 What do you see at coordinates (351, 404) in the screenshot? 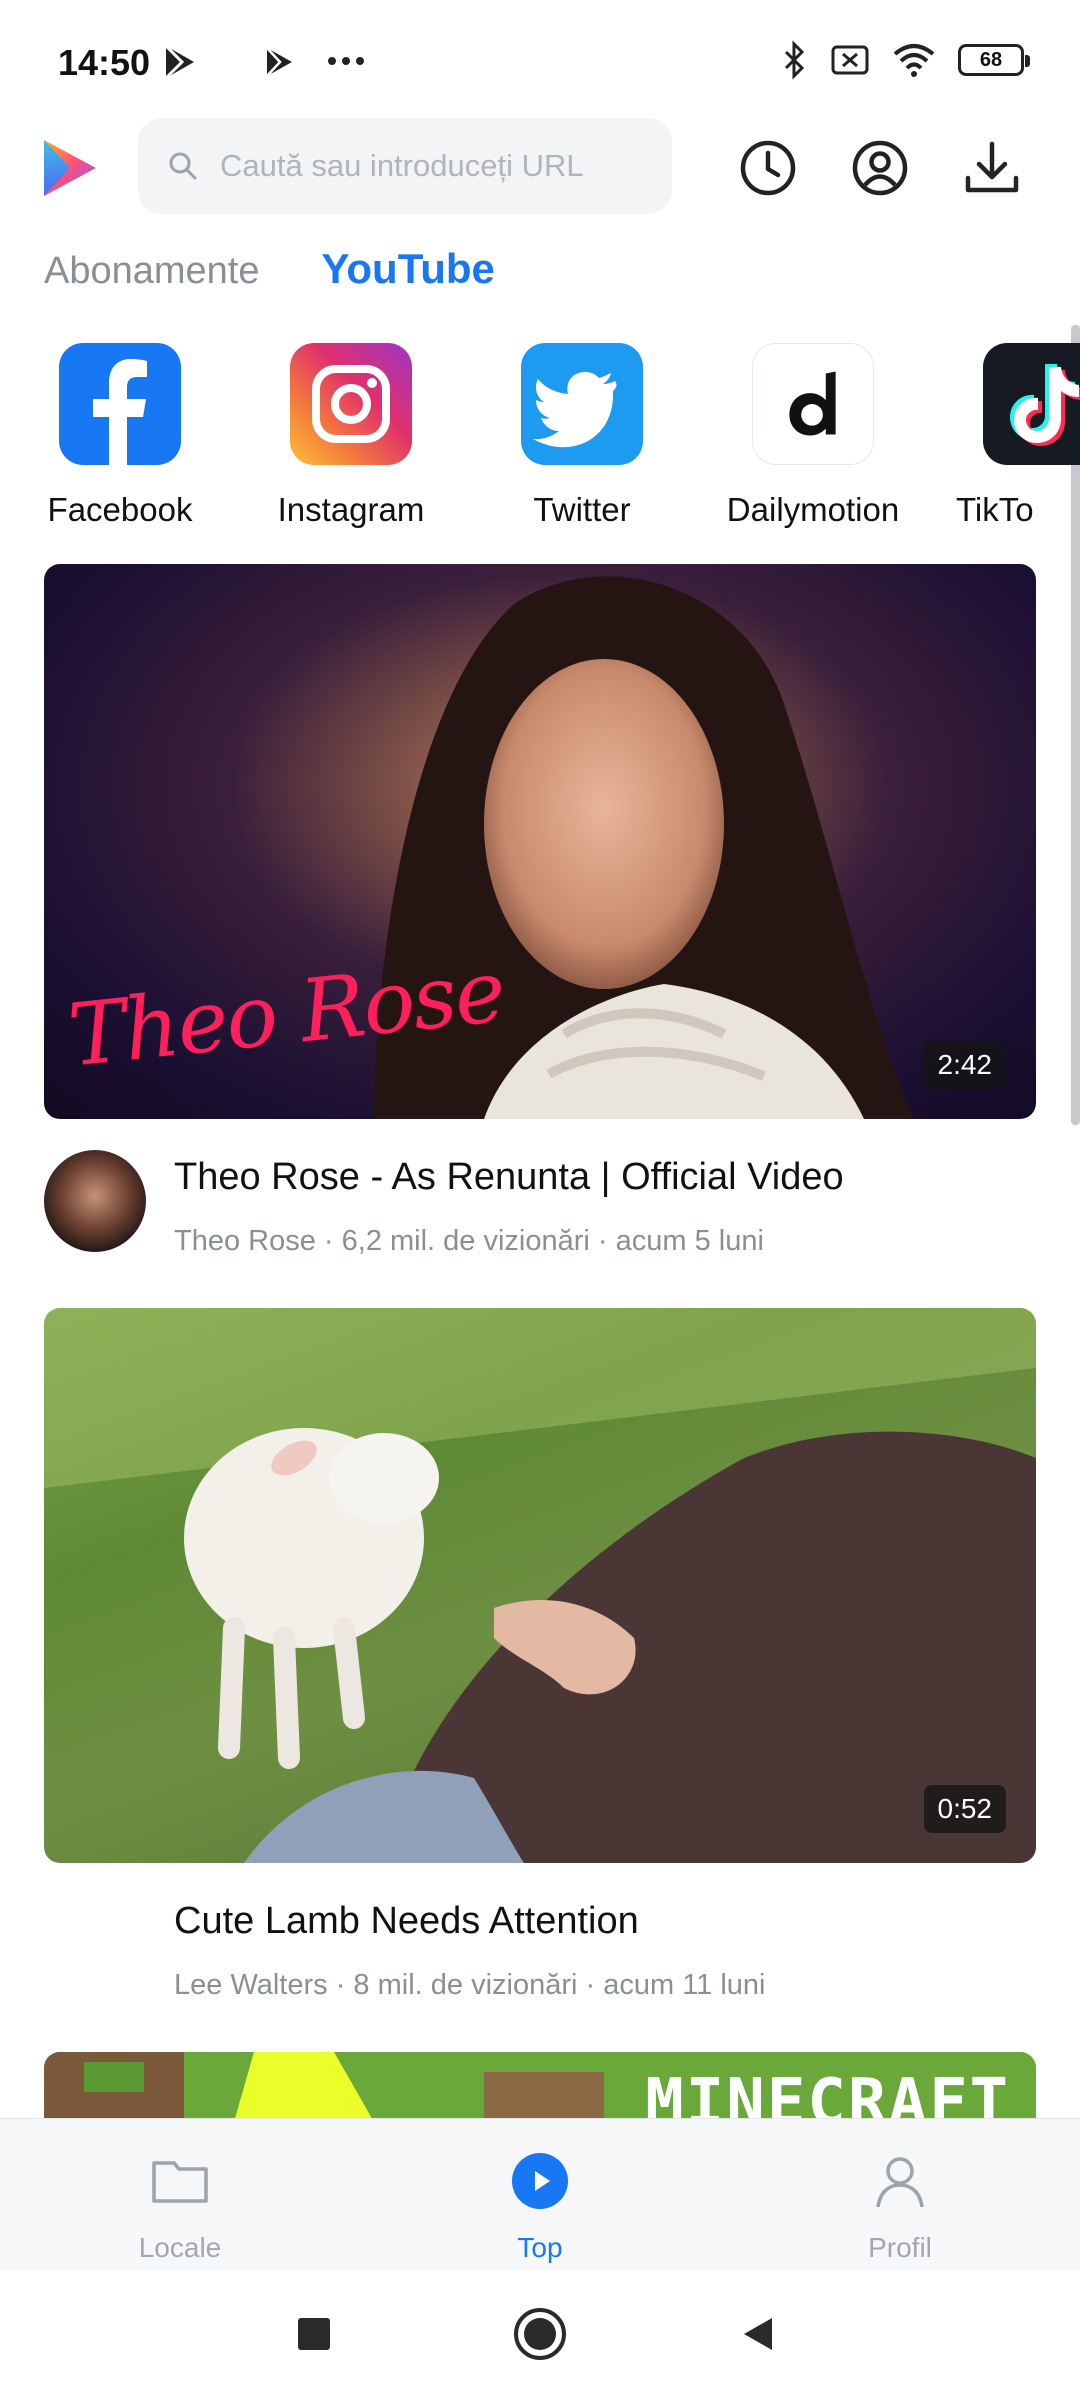
I see `instagram-icon` at bounding box center [351, 404].